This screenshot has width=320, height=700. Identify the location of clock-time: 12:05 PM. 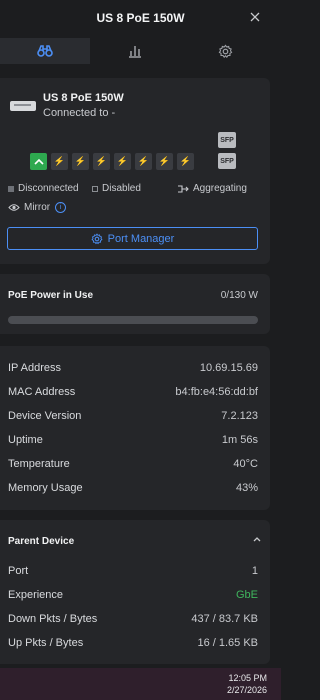
(247, 678).